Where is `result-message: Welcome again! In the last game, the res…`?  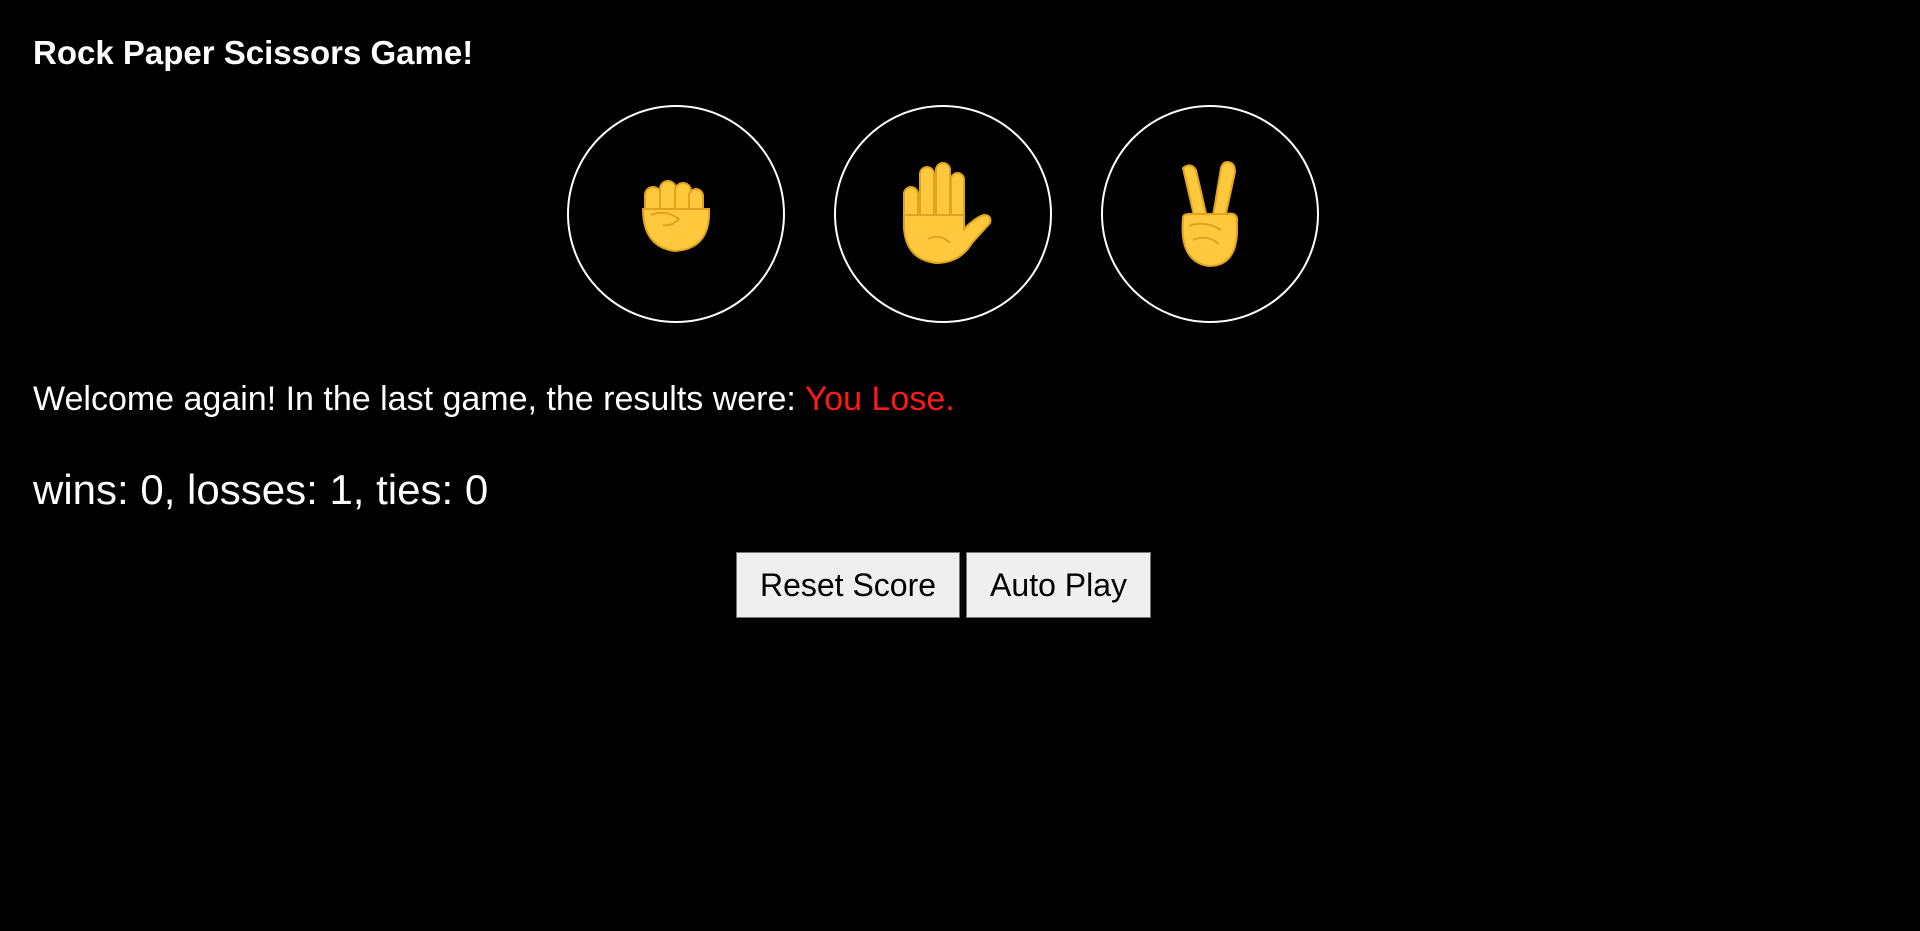
result-message: Welcome again! In the last game, the res… is located at coordinates (960, 399).